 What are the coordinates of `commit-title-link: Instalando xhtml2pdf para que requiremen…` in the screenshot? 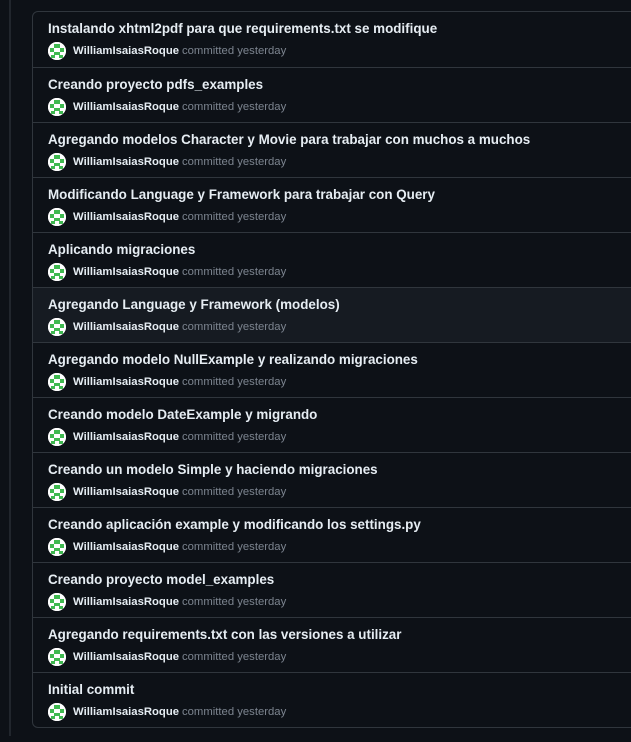 It's located at (242, 28).